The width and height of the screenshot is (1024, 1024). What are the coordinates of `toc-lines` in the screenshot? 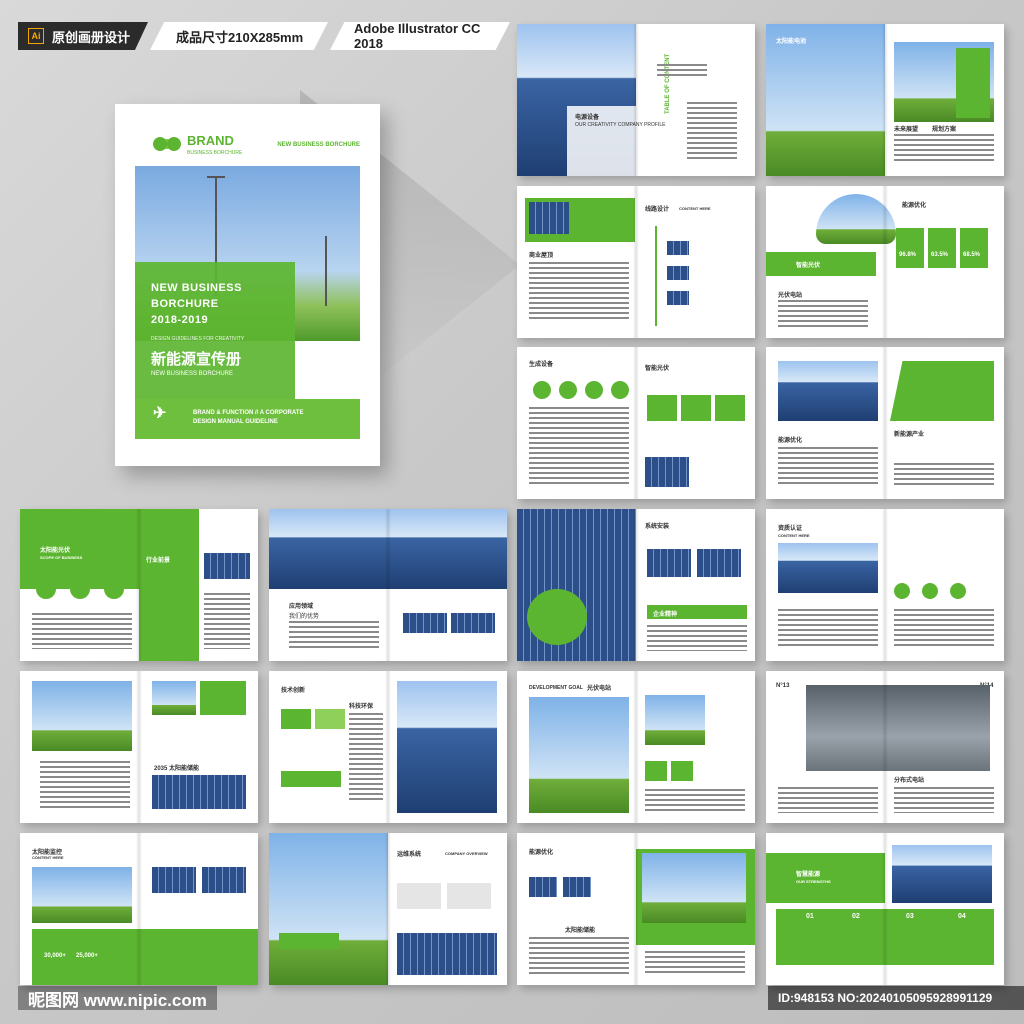 It's located at (712, 132).